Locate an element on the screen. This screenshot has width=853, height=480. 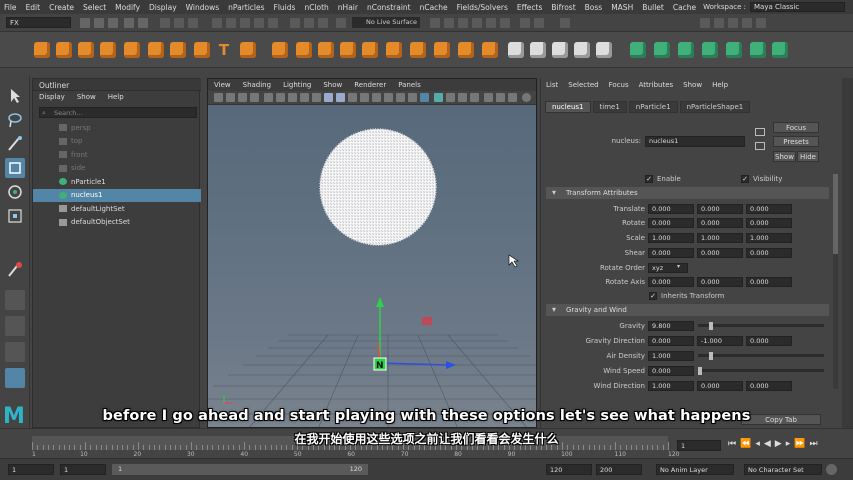
character-set-dropdown: No Character Set is located at coordinates (783, 469).